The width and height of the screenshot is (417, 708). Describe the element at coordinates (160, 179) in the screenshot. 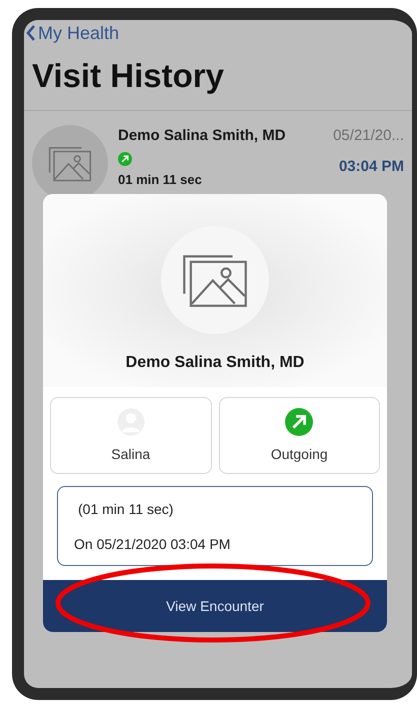

I see `visit-duration: 01 min 11 sec` at that location.